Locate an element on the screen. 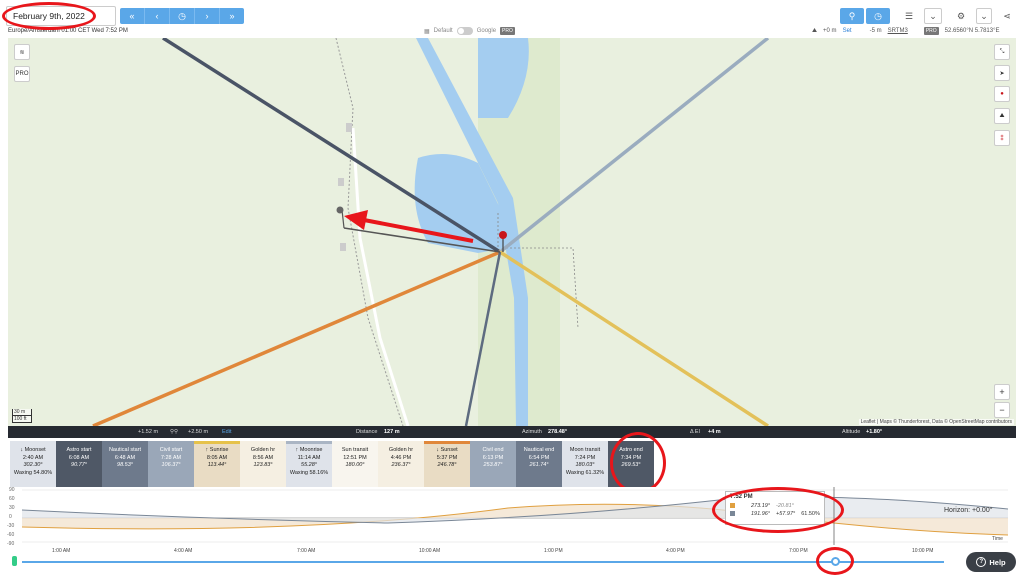 This screenshot has height=576, width=1024. distance-label: Distance is located at coordinates (367, 432).